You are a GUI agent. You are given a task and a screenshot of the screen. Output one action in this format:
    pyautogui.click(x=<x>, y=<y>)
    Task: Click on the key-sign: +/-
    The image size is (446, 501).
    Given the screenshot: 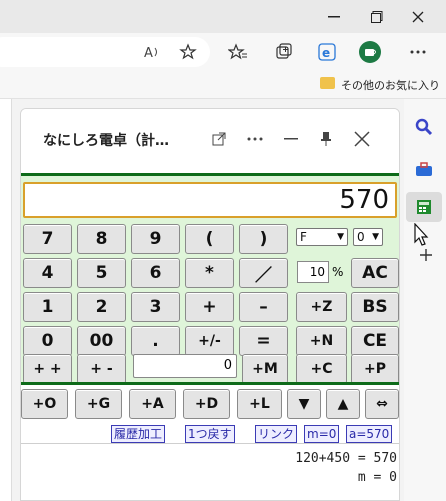 What is the action you would take?
    pyautogui.click(x=209, y=341)
    